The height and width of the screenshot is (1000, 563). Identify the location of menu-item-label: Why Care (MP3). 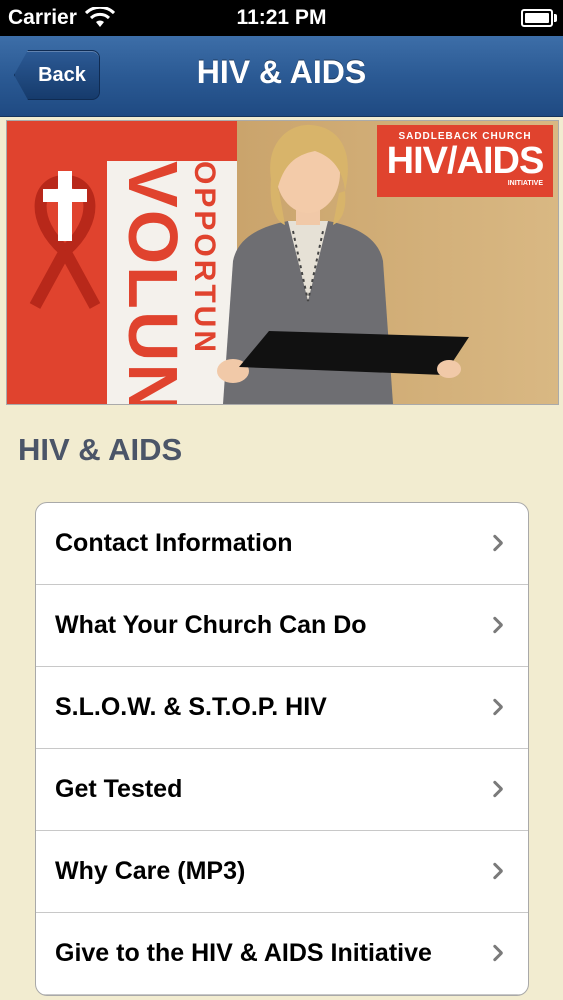
(150, 871).